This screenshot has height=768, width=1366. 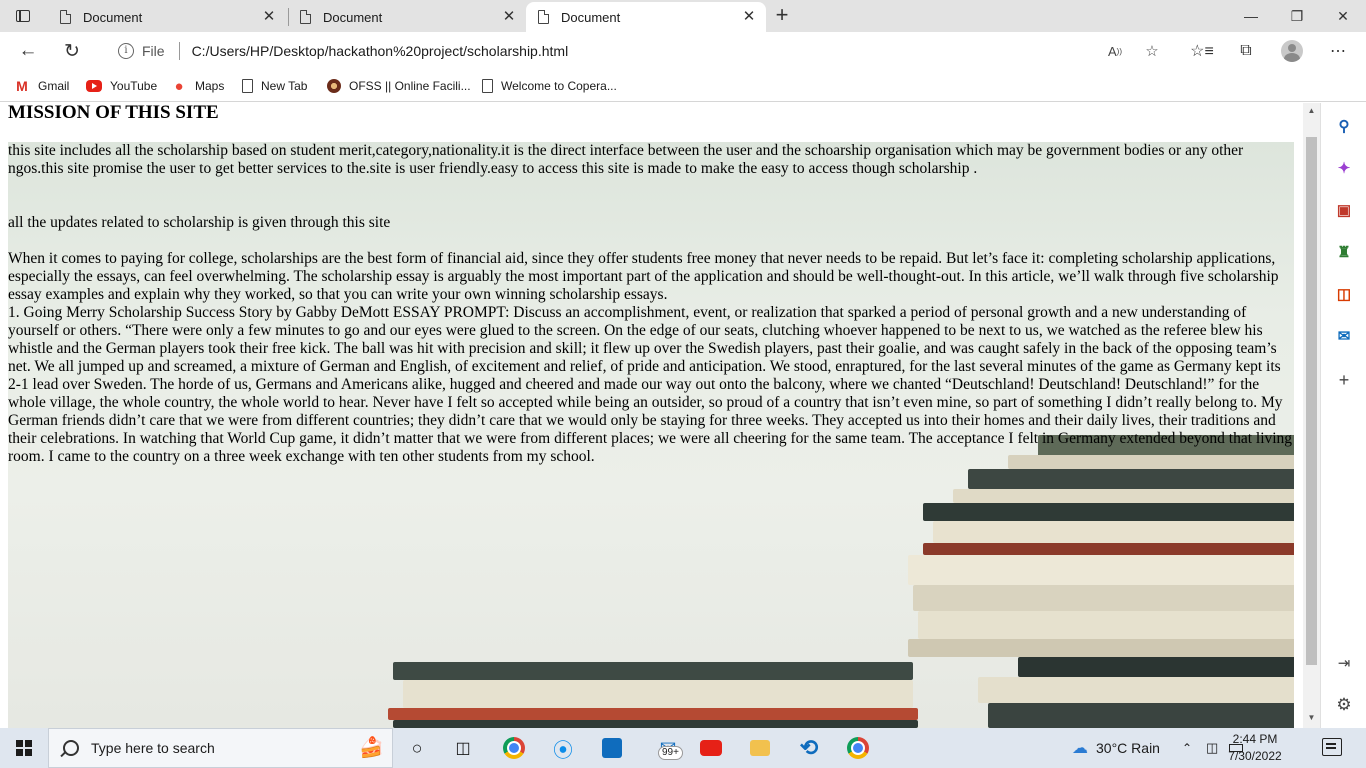 I want to click on tools-icon: ▣, so click(x=1344, y=210).